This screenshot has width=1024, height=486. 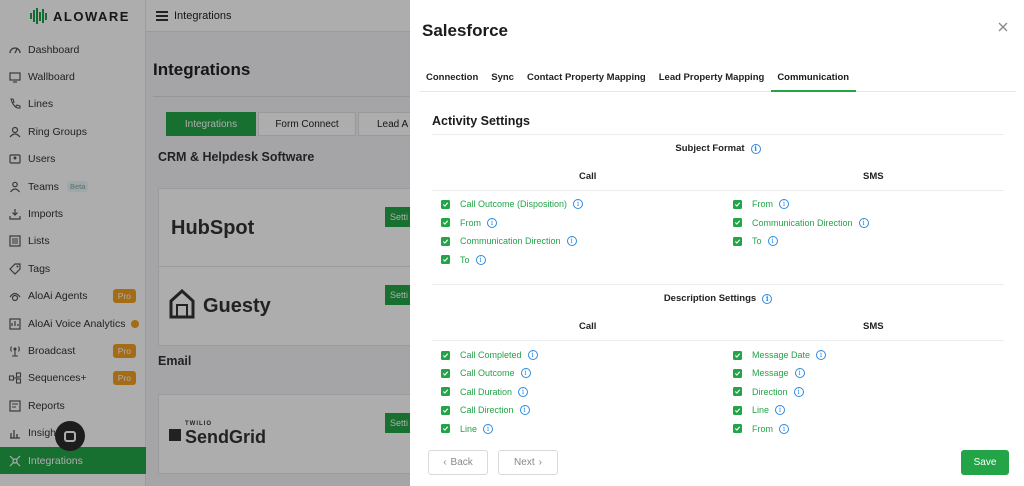 I want to click on checkbox-label: Direction, so click(x=770, y=391).